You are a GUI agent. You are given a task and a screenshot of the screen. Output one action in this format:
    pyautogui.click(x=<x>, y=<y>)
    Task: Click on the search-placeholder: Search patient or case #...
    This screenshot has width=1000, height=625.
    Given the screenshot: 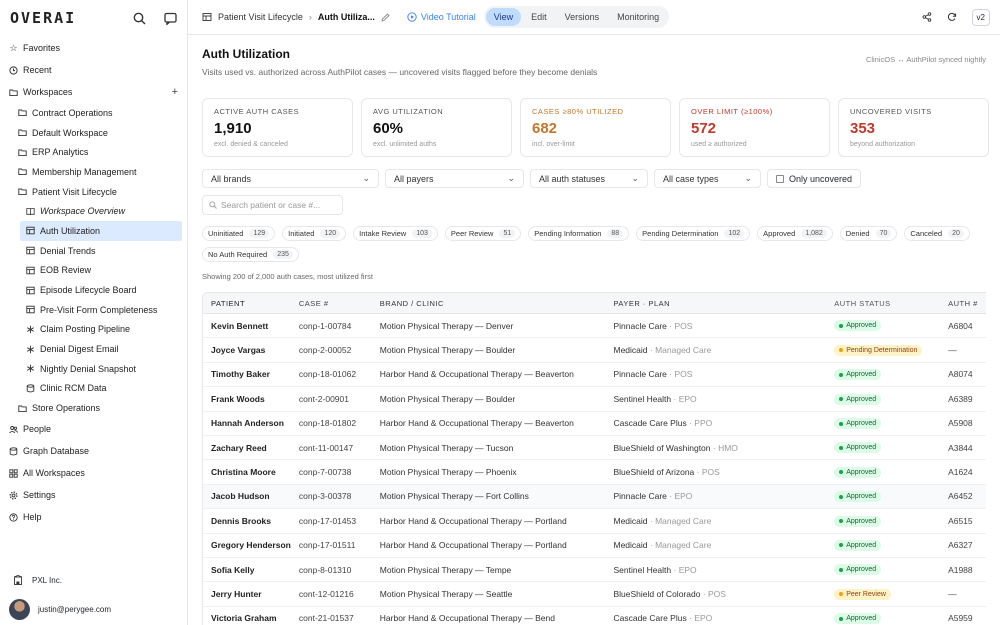 What is the action you would take?
    pyautogui.click(x=271, y=205)
    